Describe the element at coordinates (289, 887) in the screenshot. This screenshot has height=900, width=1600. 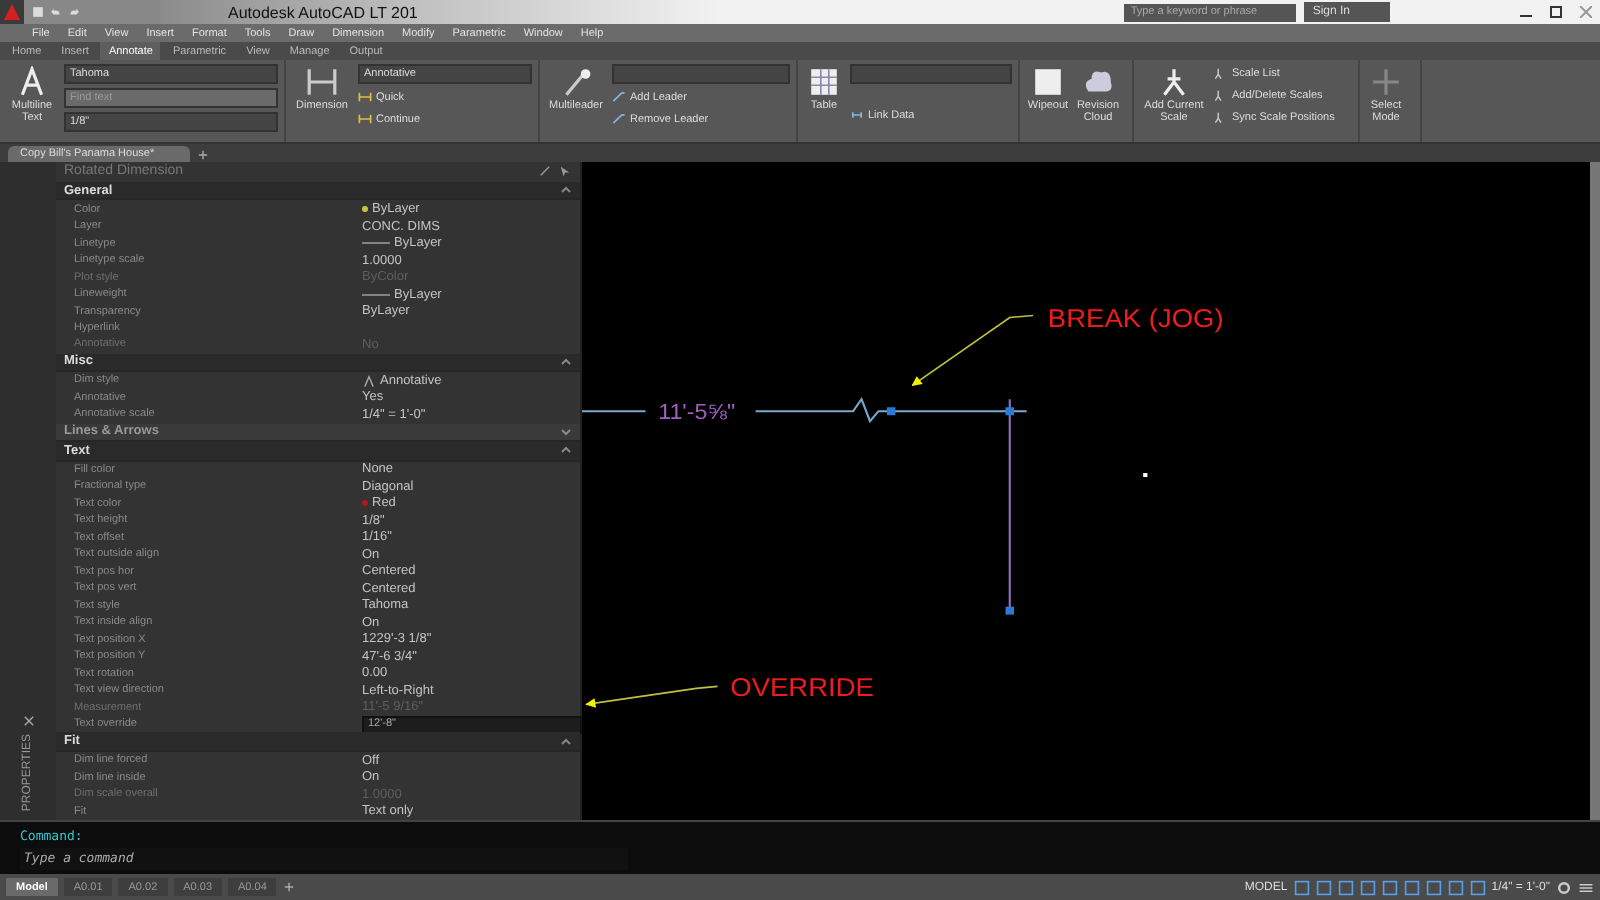
I see `new-layout-plus-icon` at that location.